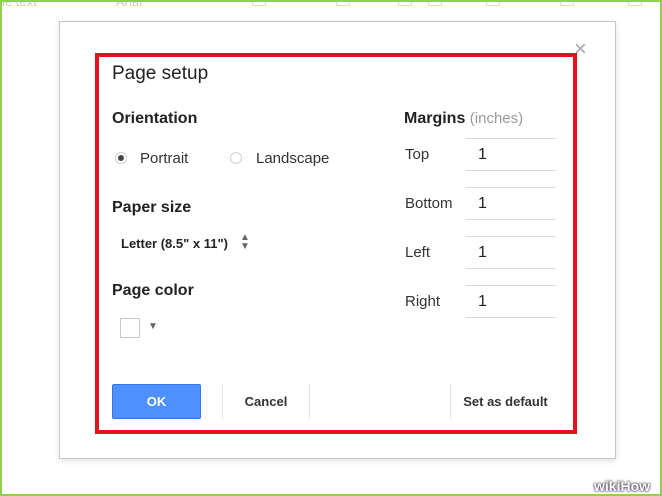  What do you see at coordinates (580, 49) in the screenshot?
I see `close-icon: ×` at bounding box center [580, 49].